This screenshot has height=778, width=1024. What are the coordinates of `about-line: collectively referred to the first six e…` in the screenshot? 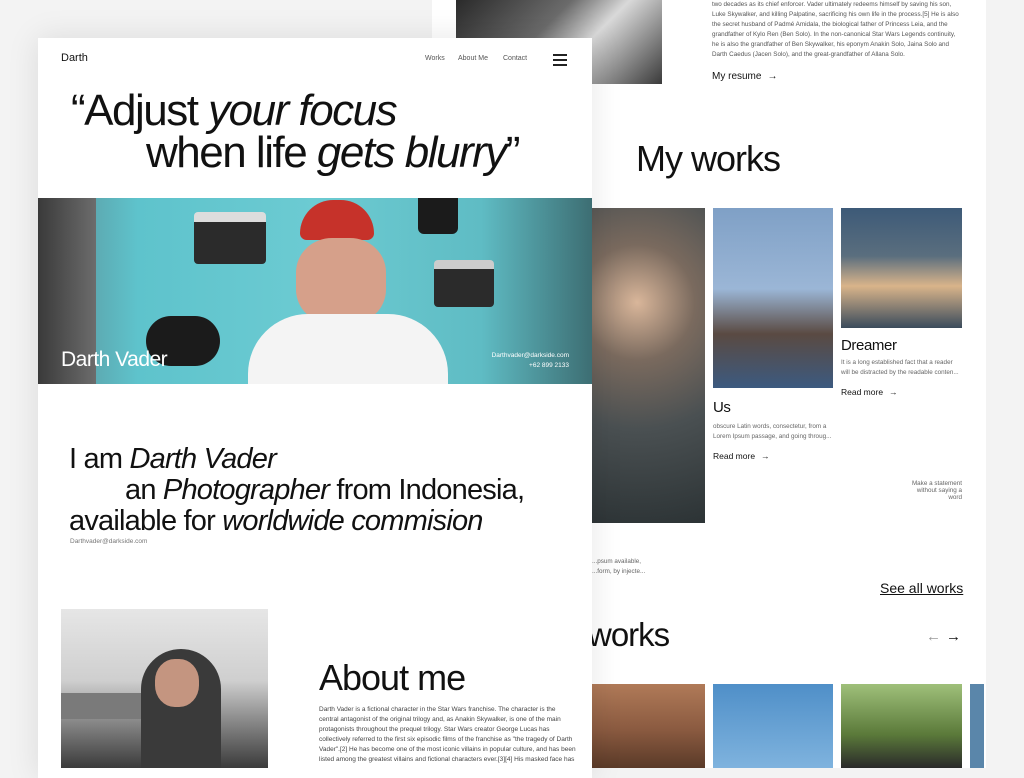 It's located at (446, 739).